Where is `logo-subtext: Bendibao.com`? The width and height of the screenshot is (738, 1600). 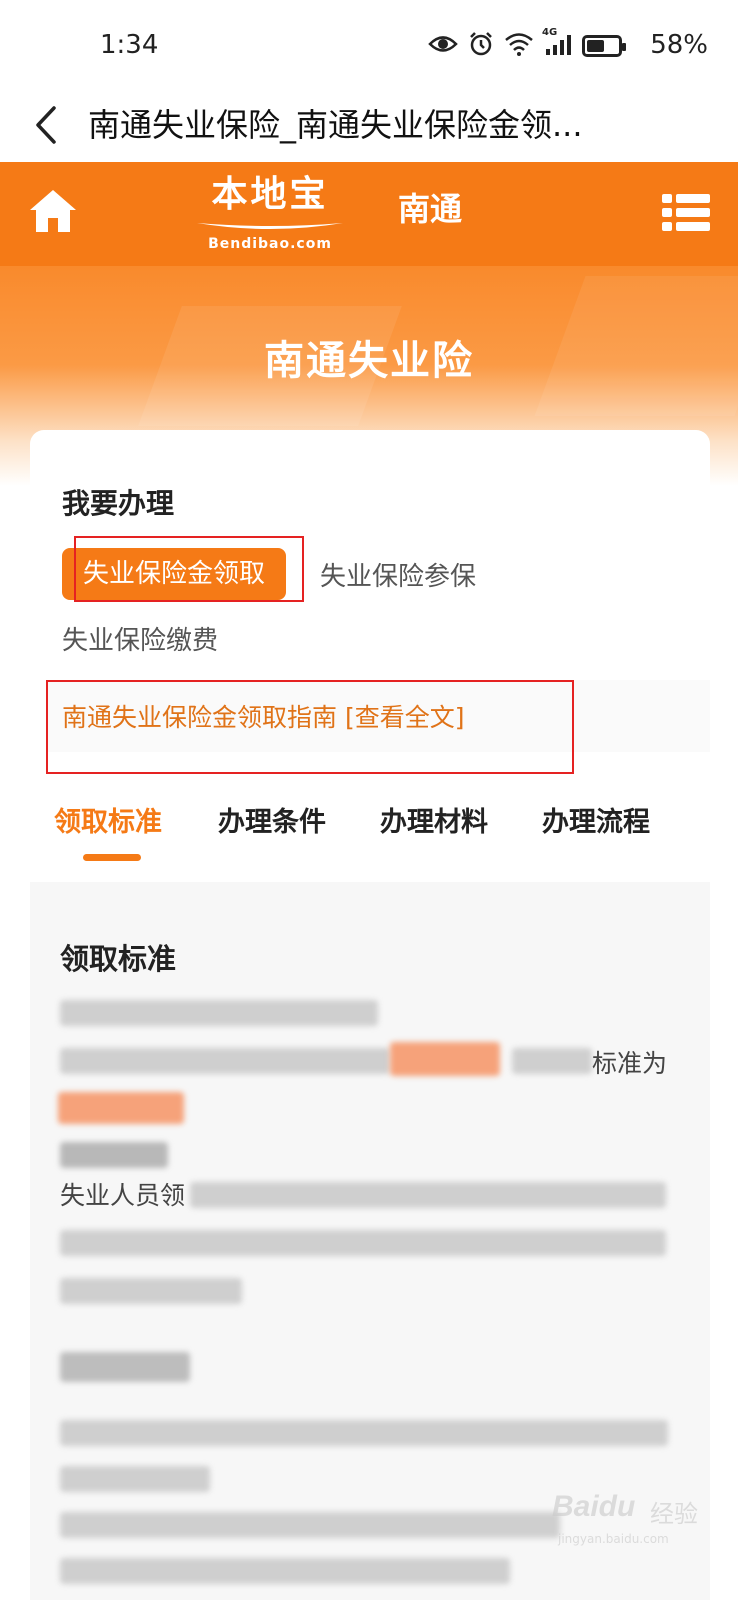 logo-subtext: Bendibao.com is located at coordinates (270, 244).